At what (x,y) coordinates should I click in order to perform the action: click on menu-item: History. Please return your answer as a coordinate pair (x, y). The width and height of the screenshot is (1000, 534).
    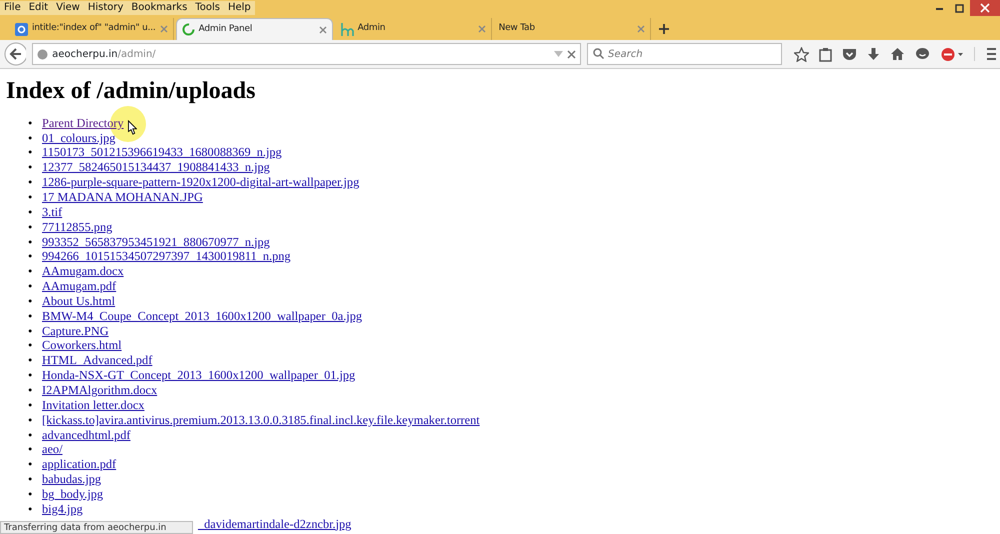
    Looking at the image, I should click on (106, 8).